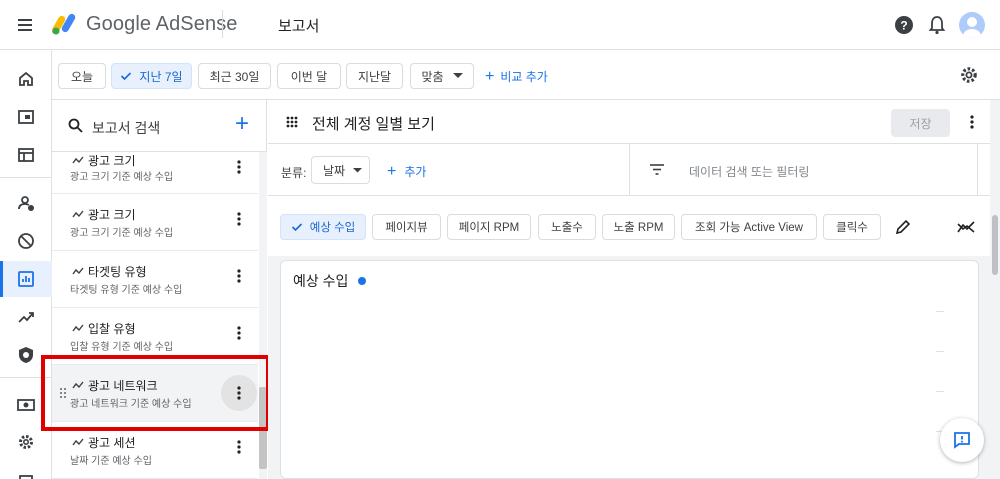 The width and height of the screenshot is (1000, 479). I want to click on add-comparison-label: 비교 추가, so click(524, 77).